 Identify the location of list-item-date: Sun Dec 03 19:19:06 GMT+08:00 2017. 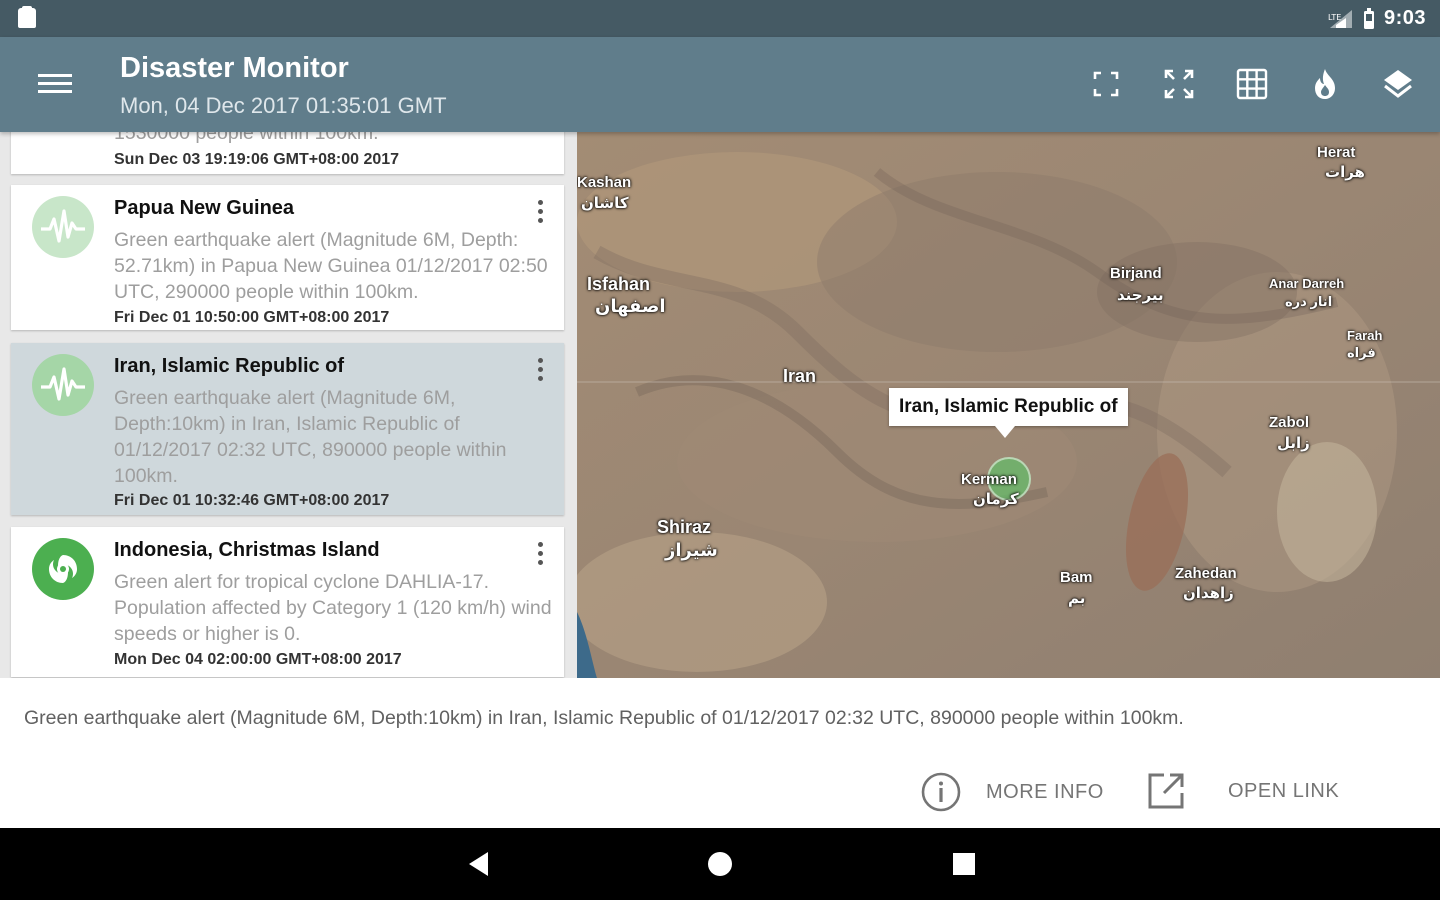
(257, 159).